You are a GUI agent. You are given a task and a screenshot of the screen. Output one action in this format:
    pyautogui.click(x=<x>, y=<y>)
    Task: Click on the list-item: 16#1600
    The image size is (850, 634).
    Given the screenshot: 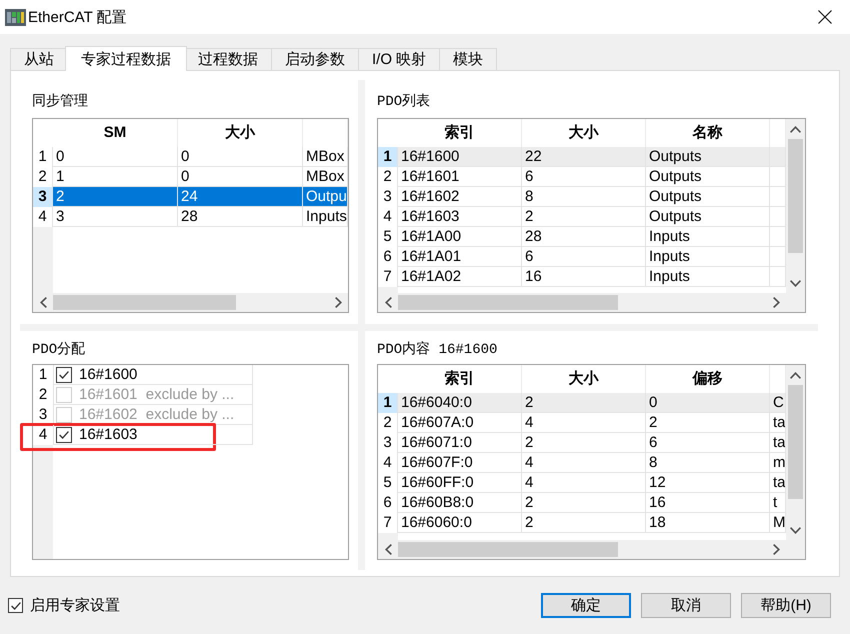 What is the action you would take?
    pyautogui.click(x=153, y=375)
    